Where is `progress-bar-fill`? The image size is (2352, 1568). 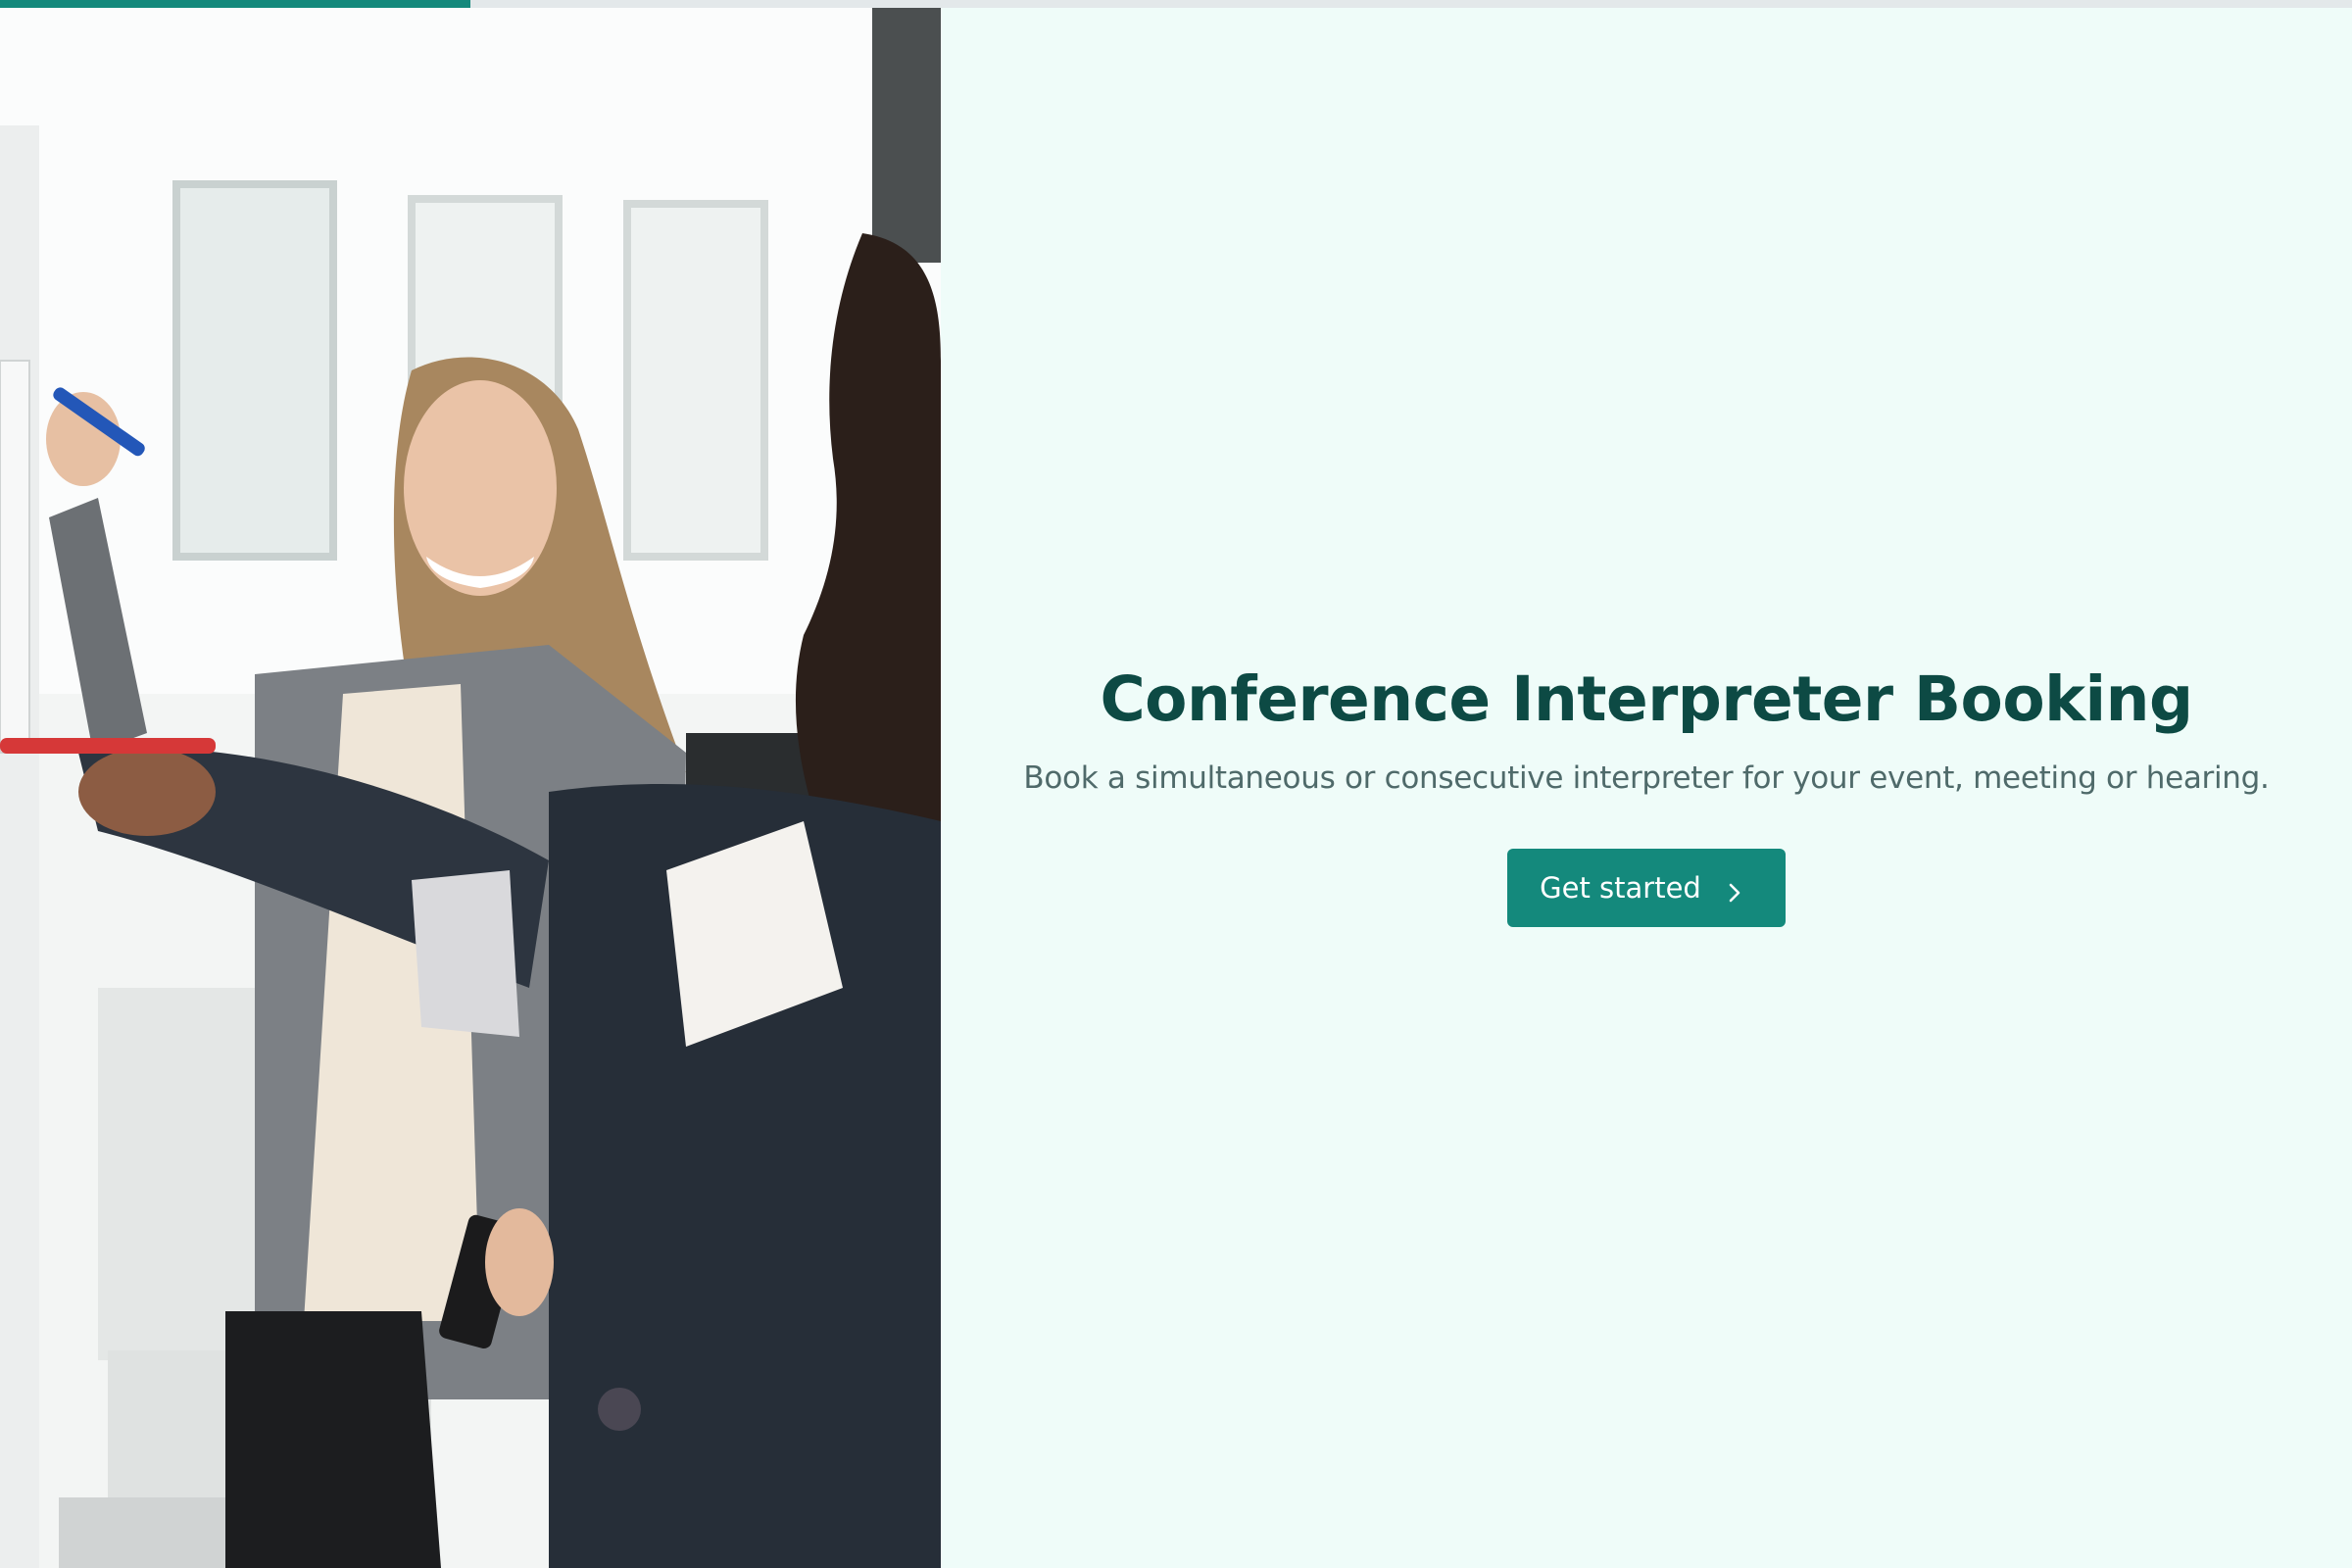 progress-bar-fill is located at coordinates (235, 4).